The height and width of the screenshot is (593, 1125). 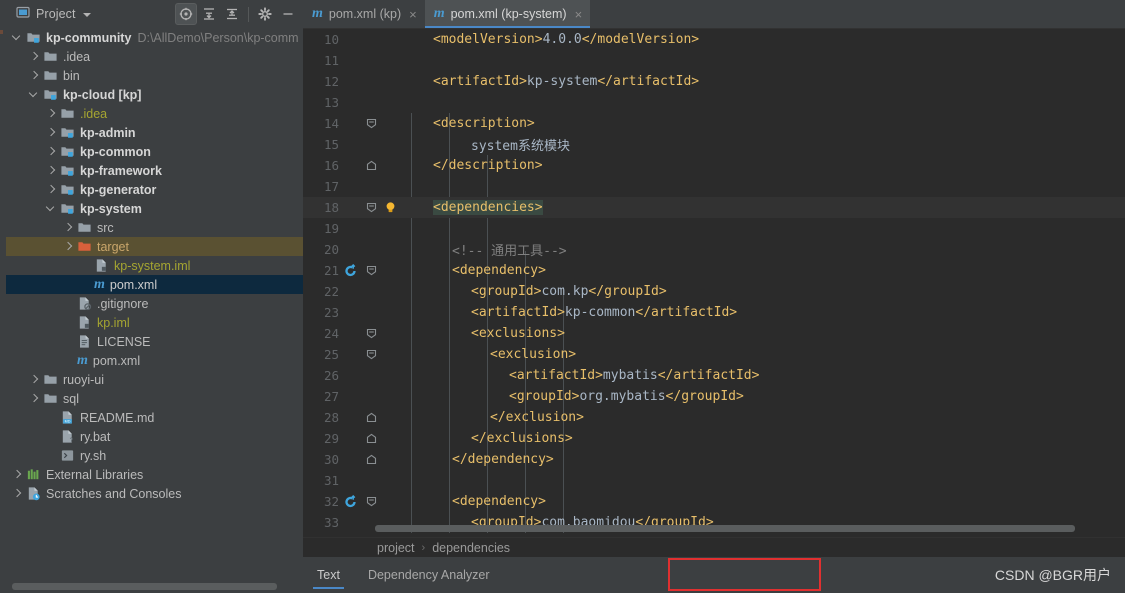 I want to click on code-line: 26 <artifactId>mybatis</artifactId>, so click(x=714, y=375).